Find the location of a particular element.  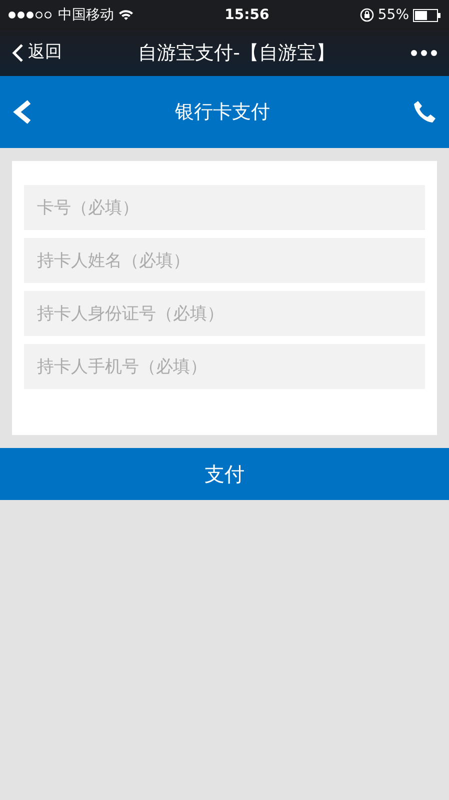

signal-icon is located at coordinates (31, 15).